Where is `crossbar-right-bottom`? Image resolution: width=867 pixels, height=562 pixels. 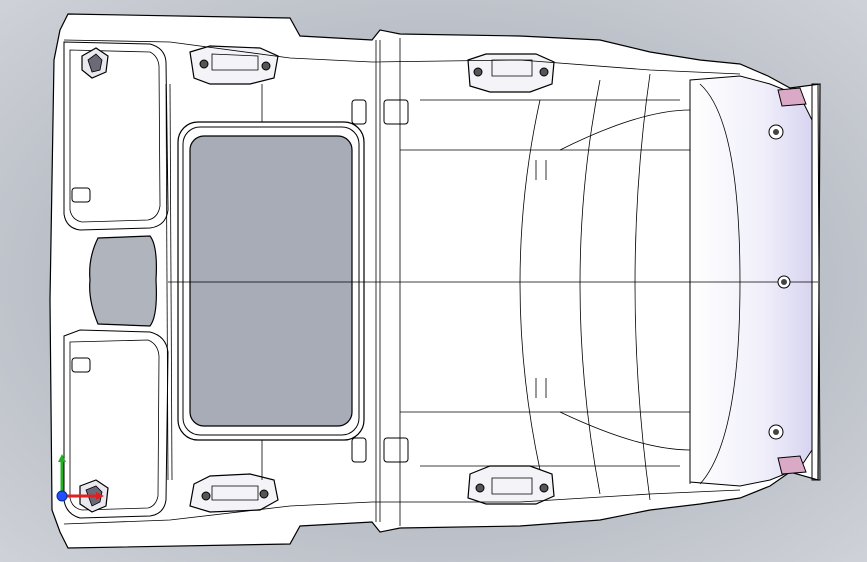 crossbar-right-bottom is located at coordinates (396, 450).